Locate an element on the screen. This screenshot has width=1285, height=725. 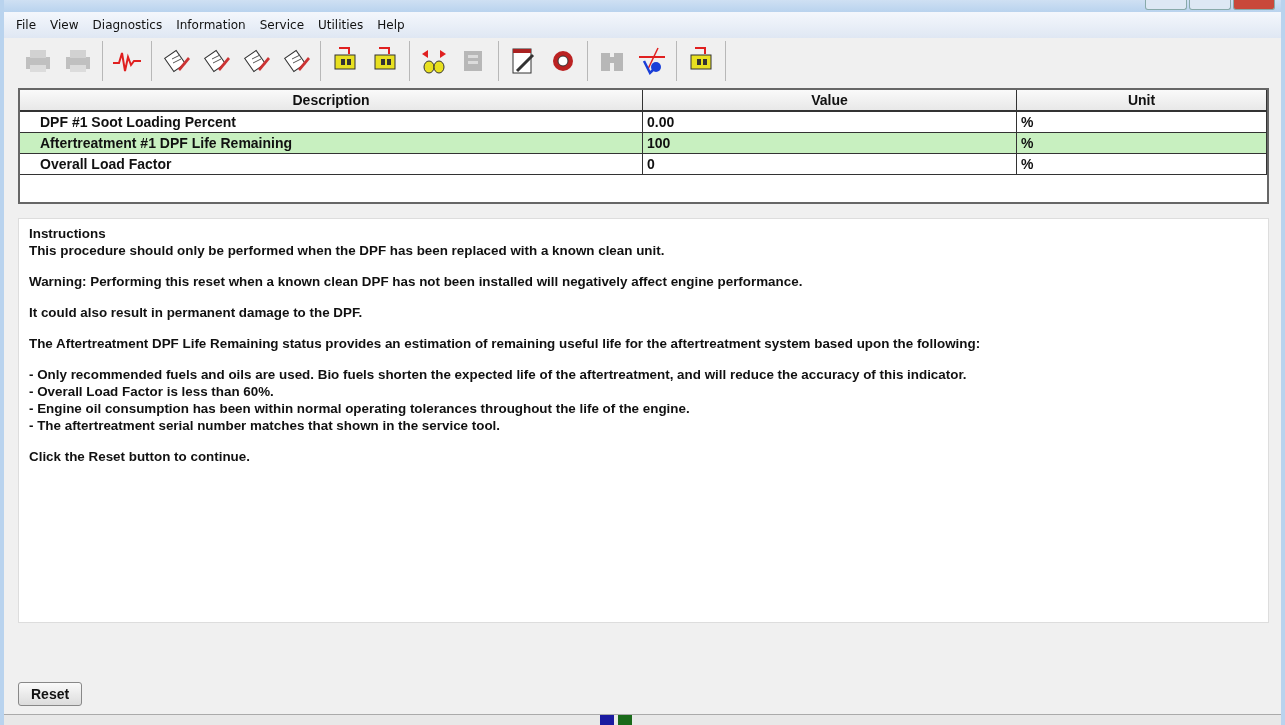
instruction-text: Warning: Performing this reset when a known clean DPF has not been installed will negatively affect engine performance. is located at coordinates (416, 281).